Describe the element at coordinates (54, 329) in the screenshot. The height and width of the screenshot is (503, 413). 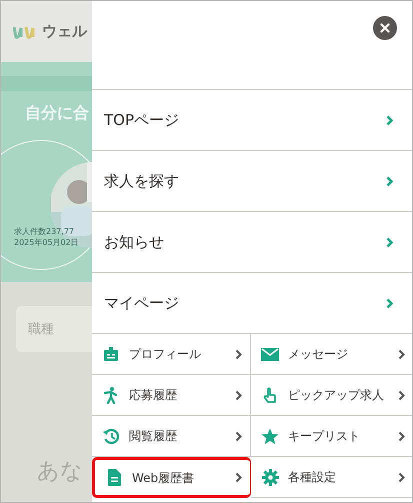
I see `search-field: 職種` at that location.